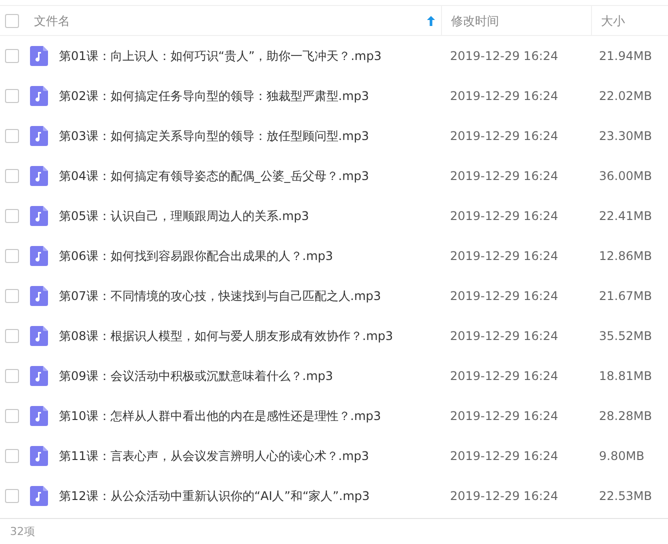 Image resolution: width=668 pixels, height=544 pixels. What do you see at coordinates (214, 96) in the screenshot?
I see `file-name: 第02课：如何搞定任务导向型的领导：独裁型严肃型.mp3` at bounding box center [214, 96].